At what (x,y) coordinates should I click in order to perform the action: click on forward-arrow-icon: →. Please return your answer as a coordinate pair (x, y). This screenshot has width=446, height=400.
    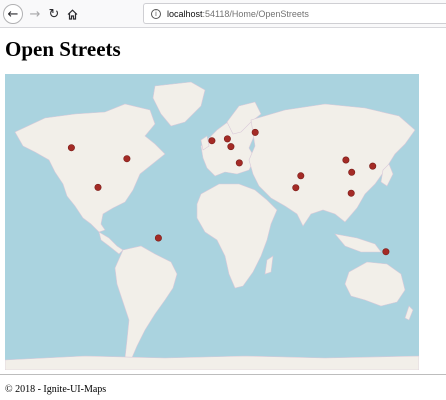
    Looking at the image, I should click on (35, 14).